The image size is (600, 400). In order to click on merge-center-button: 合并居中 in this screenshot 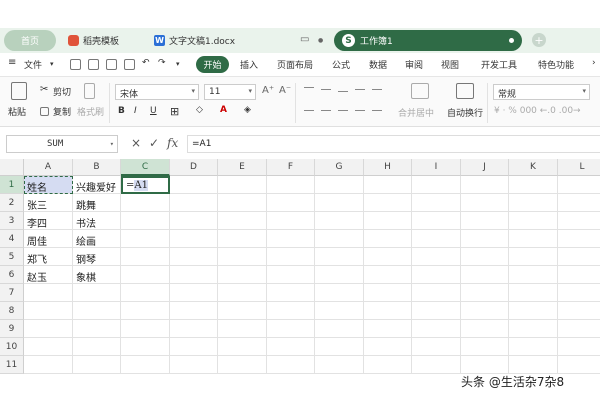, I will do `click(416, 112)`.